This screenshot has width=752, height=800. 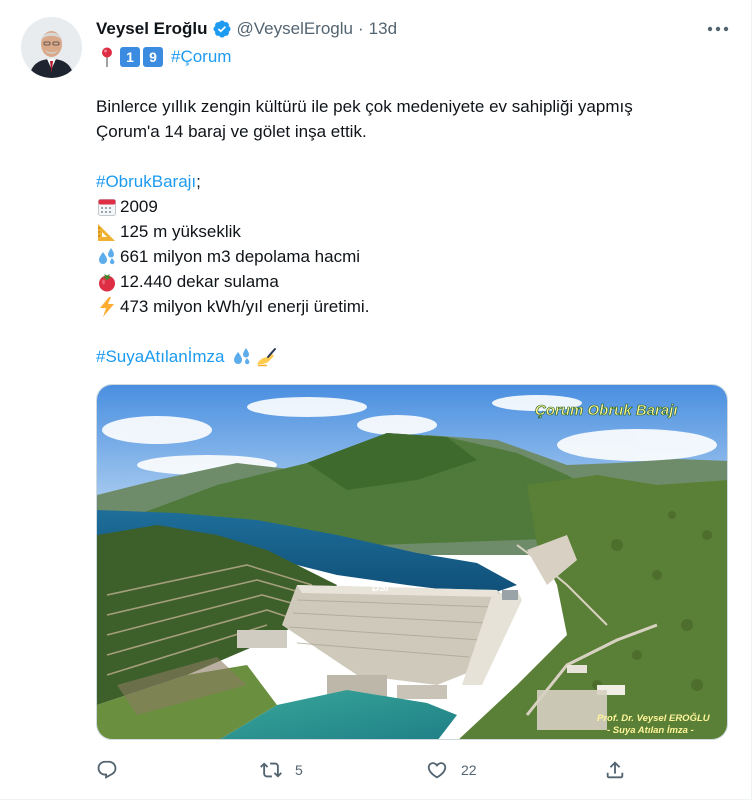 I want to click on avatar, so click(x=51, y=47).